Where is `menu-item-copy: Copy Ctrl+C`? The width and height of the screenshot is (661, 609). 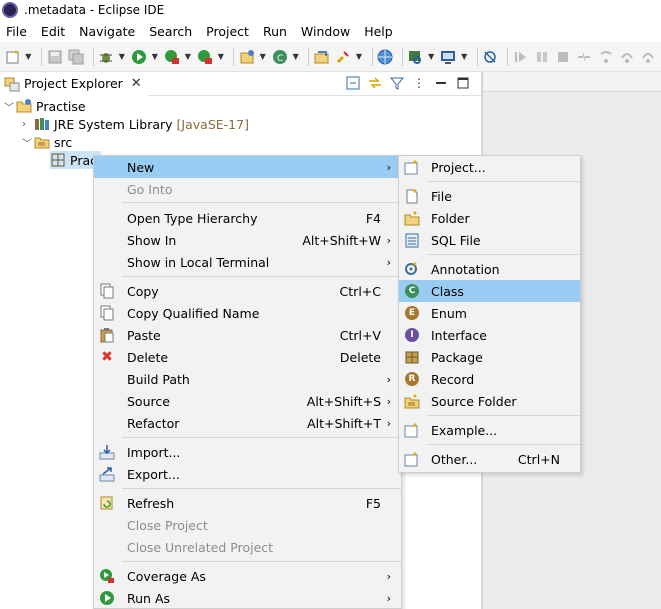
menu-item-copy: Copy Ctrl+C is located at coordinates (247, 291).